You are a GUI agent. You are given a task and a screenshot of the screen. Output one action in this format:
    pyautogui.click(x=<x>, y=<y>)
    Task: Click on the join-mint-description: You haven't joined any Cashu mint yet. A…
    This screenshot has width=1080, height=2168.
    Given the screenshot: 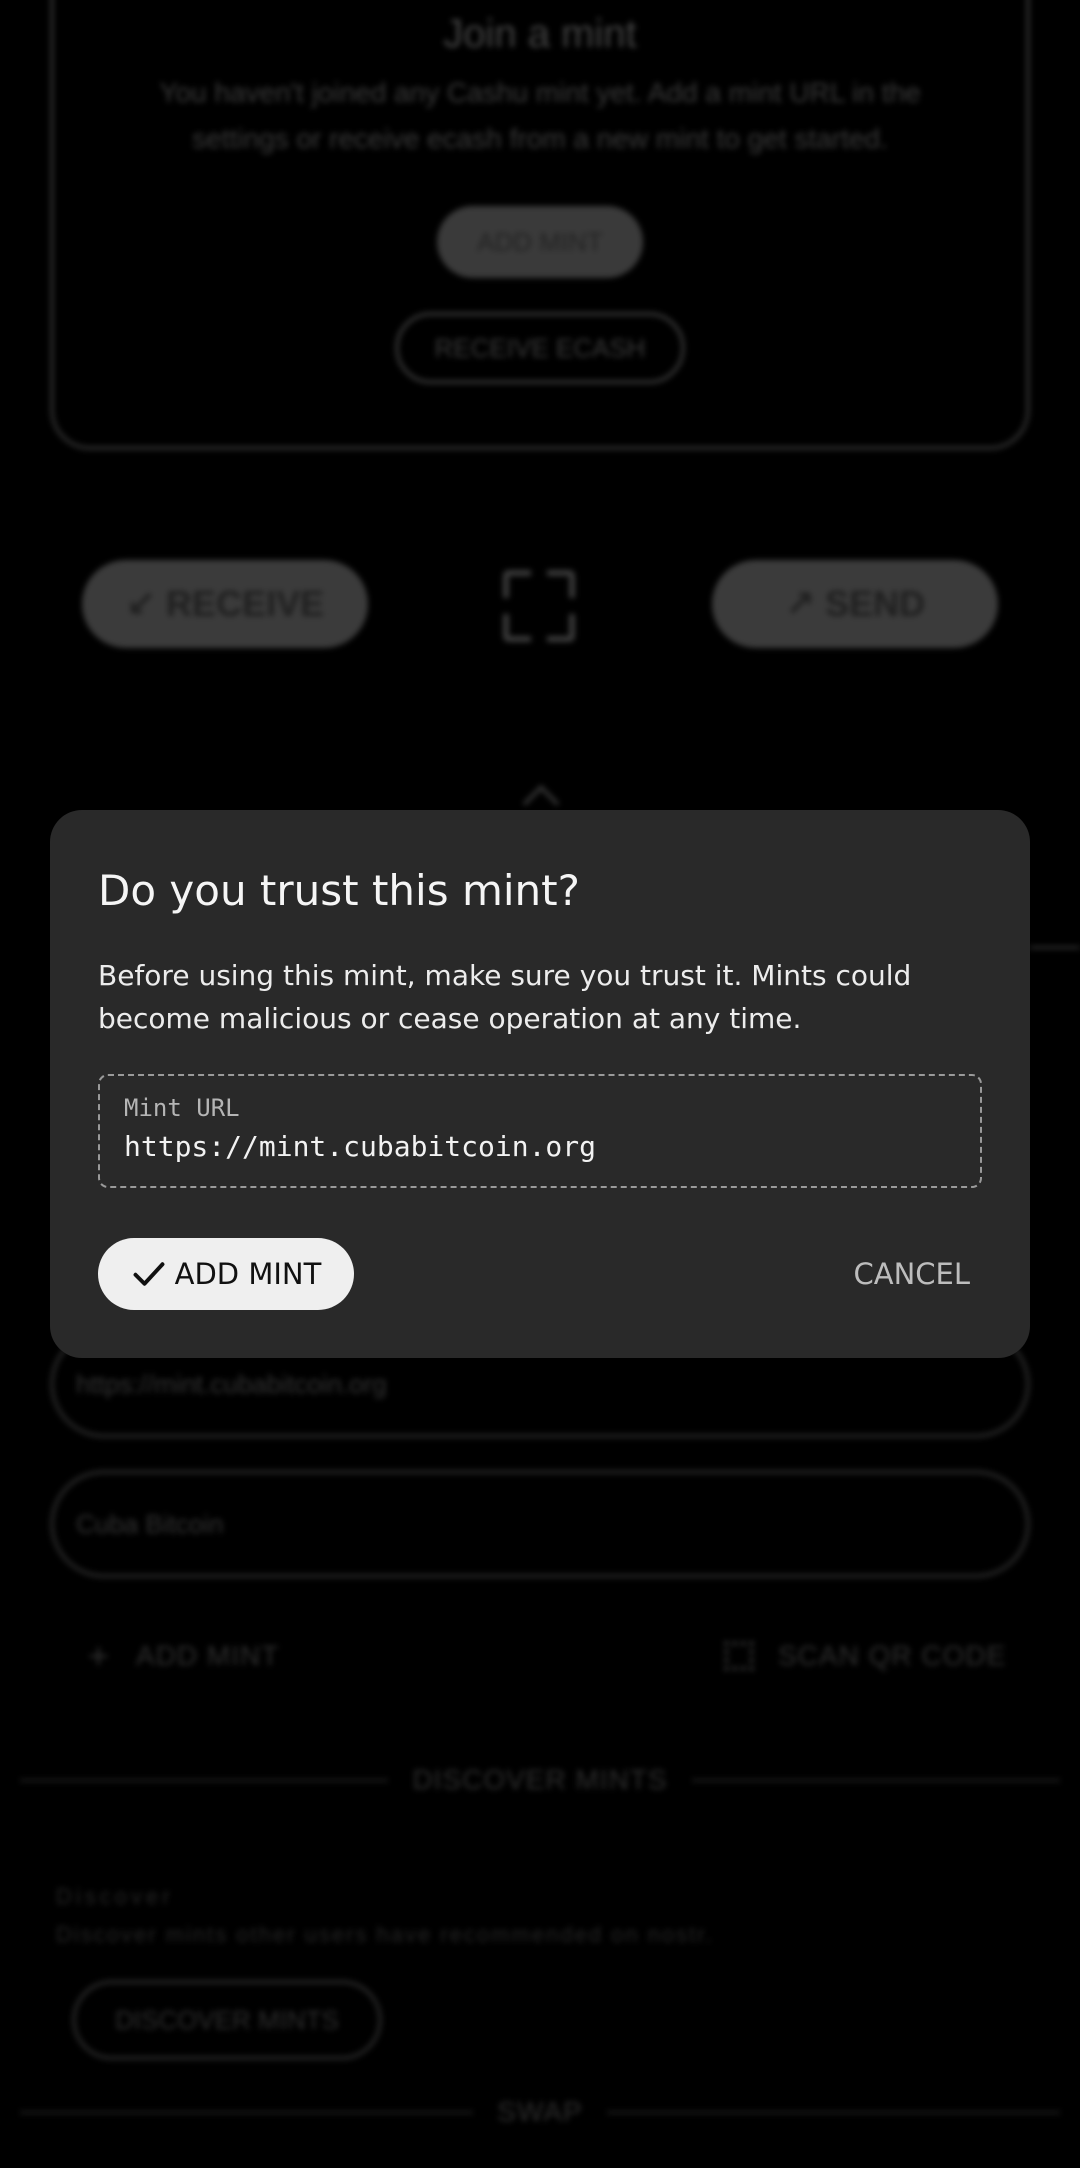 What is the action you would take?
    pyautogui.click(x=540, y=115)
    